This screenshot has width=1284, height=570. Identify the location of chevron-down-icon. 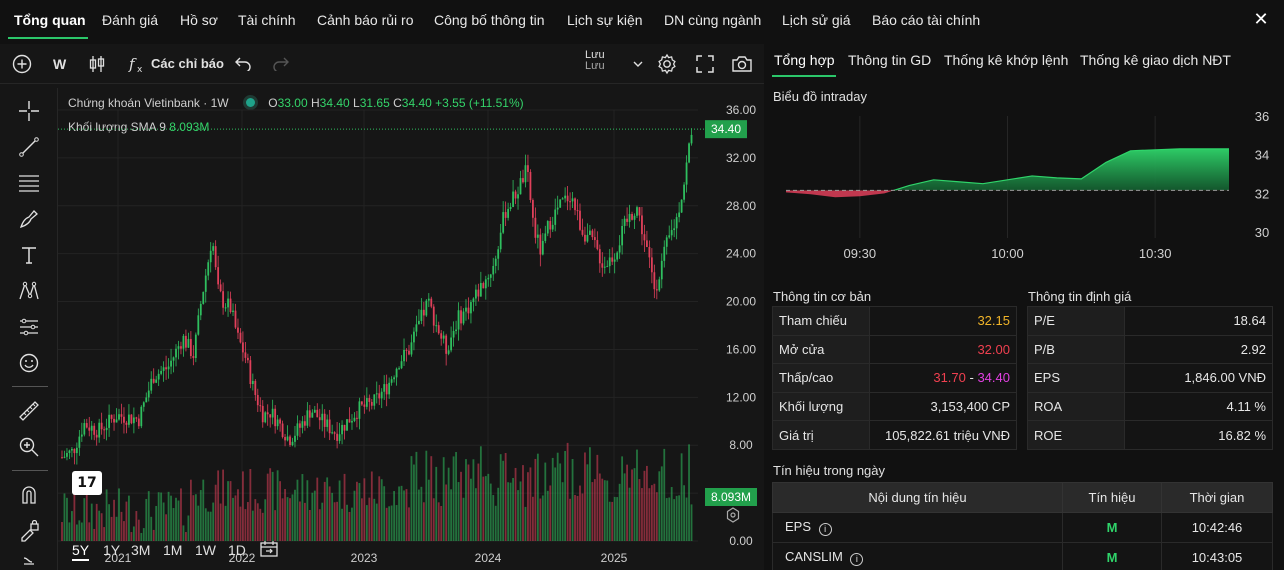
(638, 64).